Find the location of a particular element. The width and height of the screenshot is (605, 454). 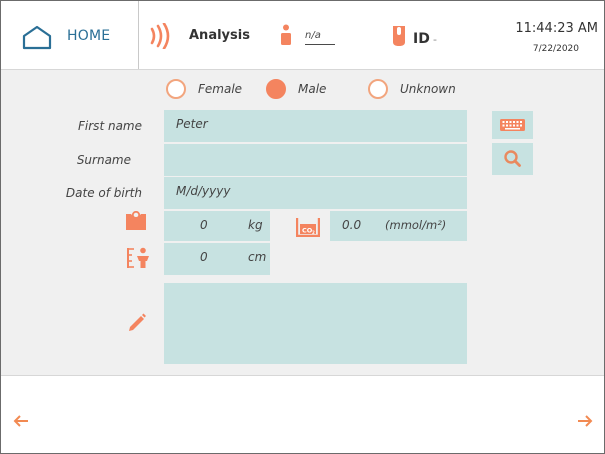

clock-time: 11:44:23 AM is located at coordinates (556, 28).